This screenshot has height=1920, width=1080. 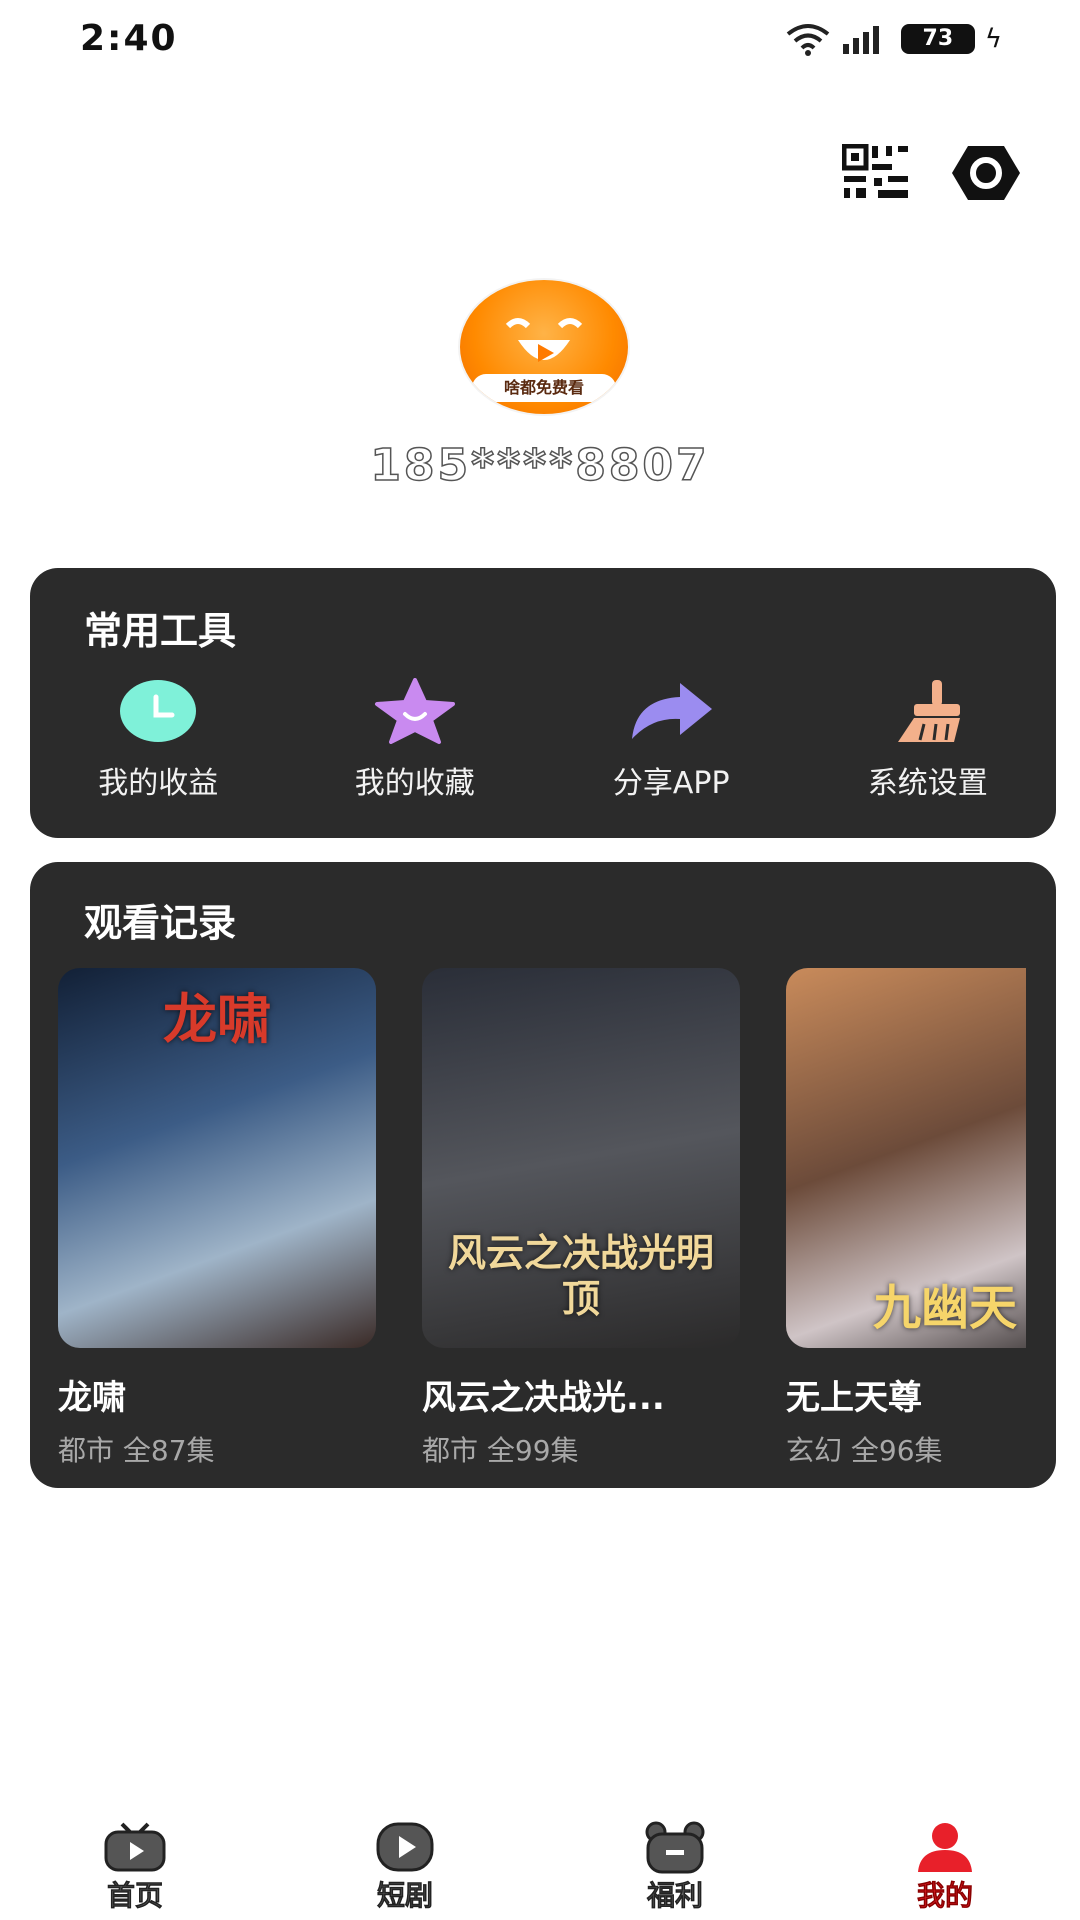 I want to click on nav-short-drama: 短剧, so click(x=405, y=1867).